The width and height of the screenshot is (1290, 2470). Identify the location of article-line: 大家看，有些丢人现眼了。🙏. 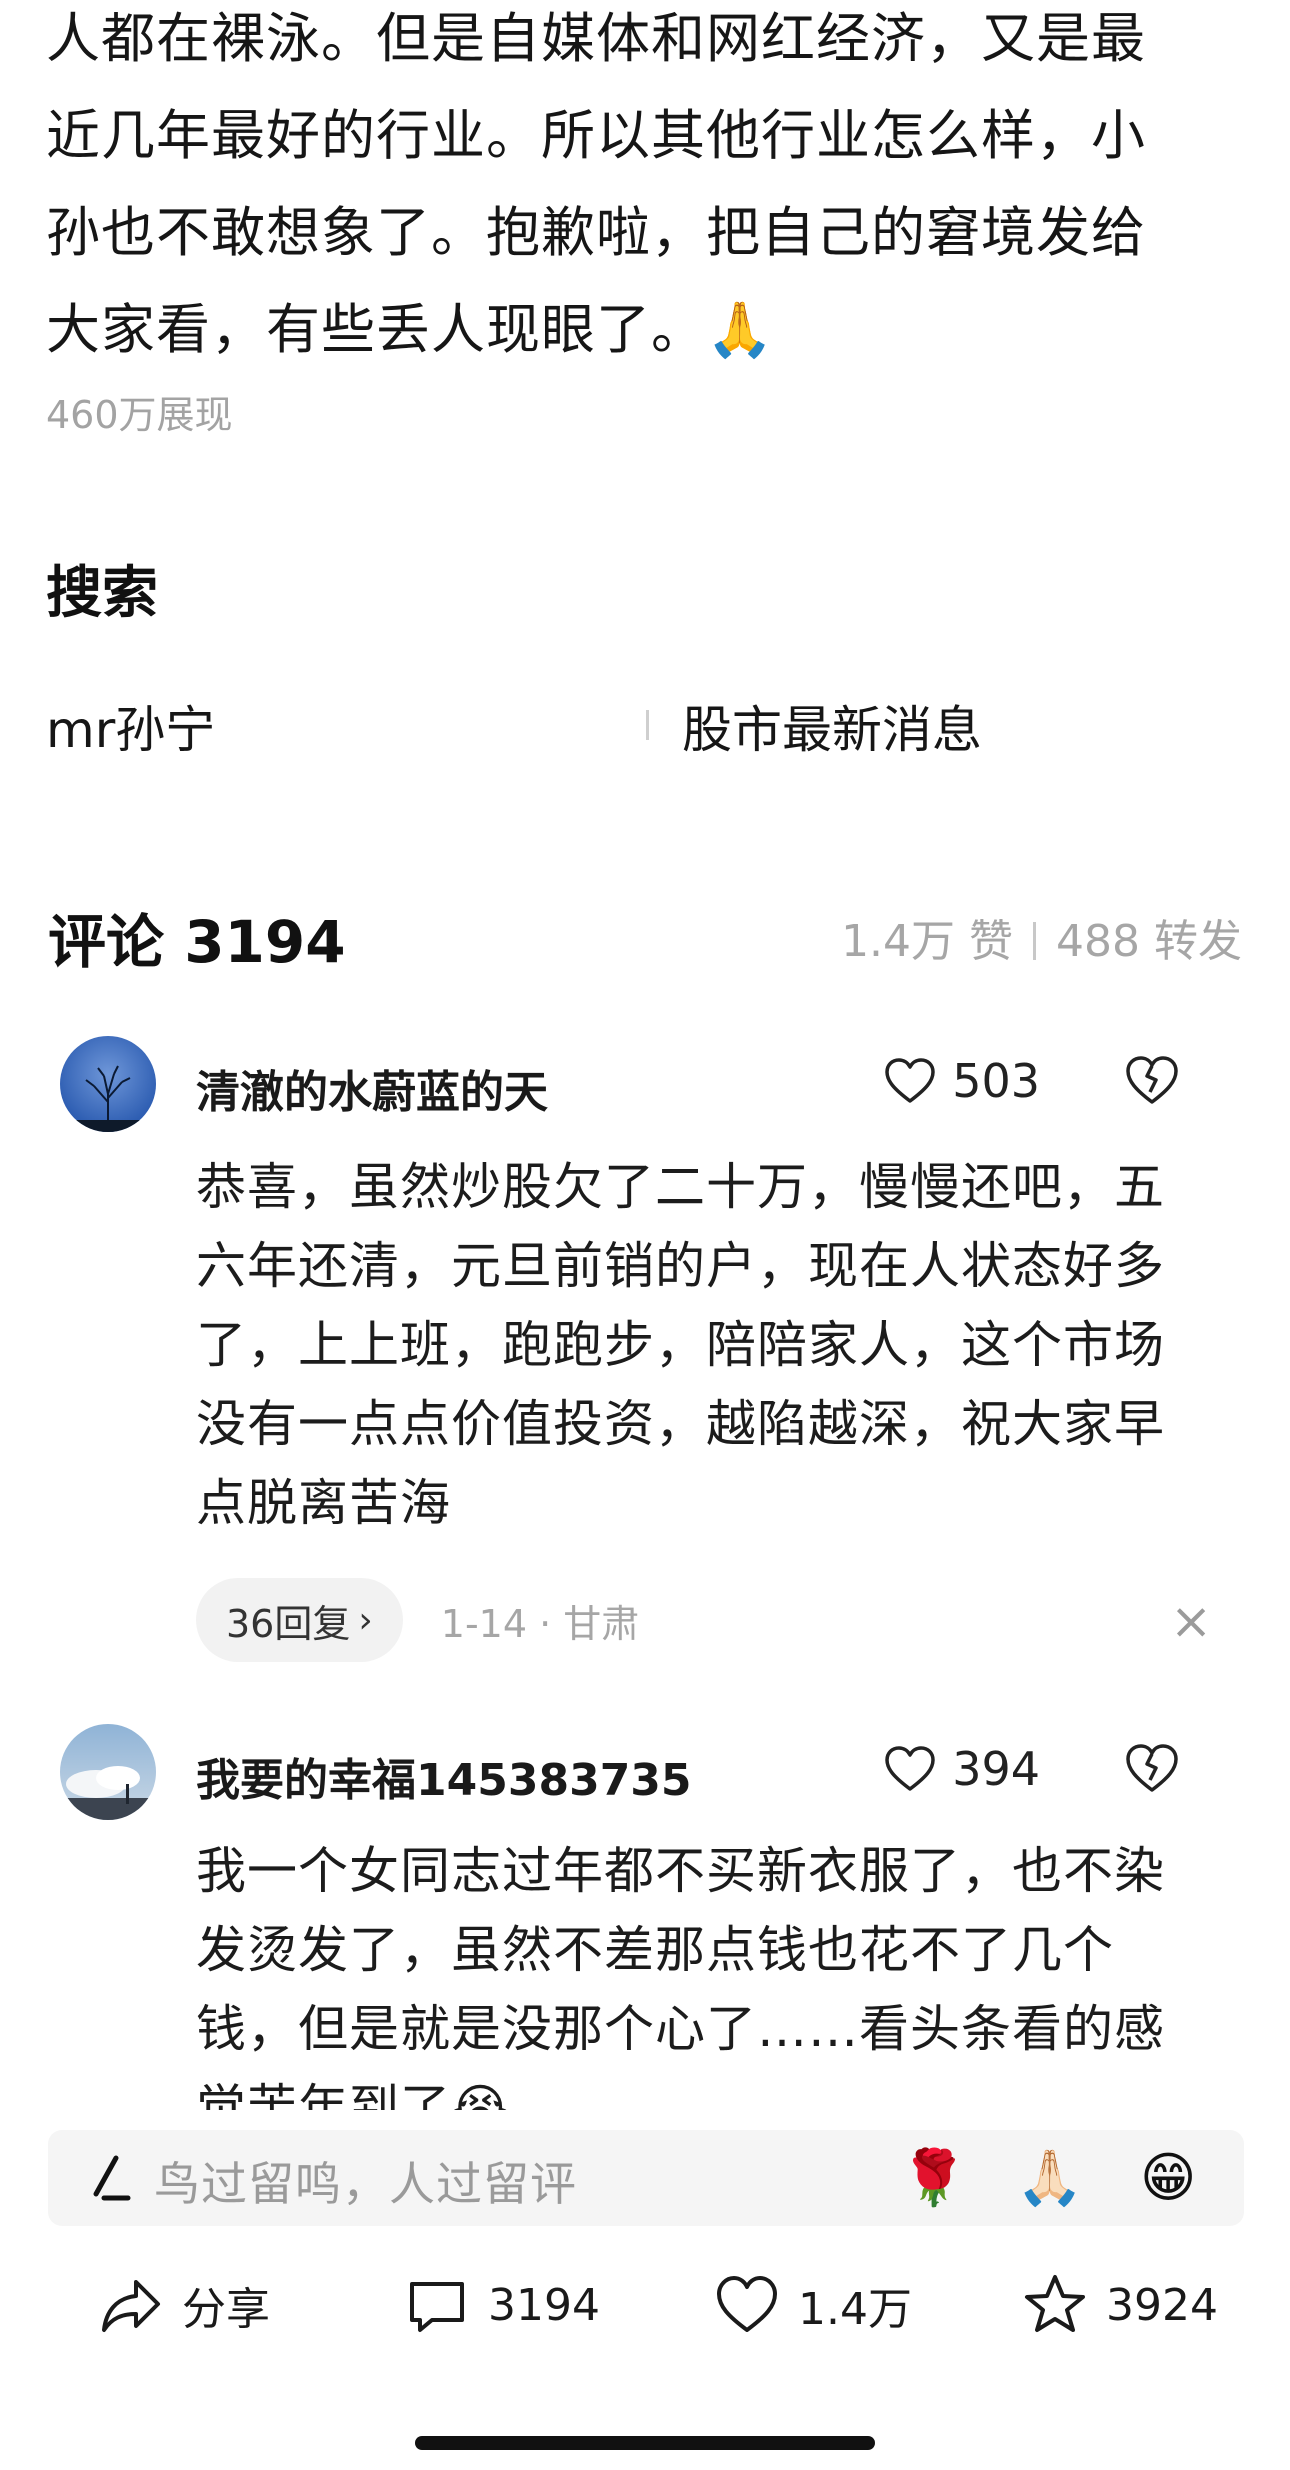
(410, 329).